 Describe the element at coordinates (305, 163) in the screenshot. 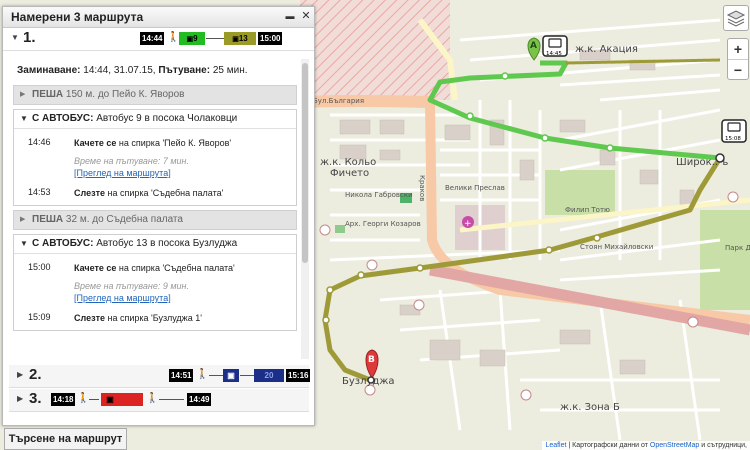

I see `scroll-thumb` at that location.